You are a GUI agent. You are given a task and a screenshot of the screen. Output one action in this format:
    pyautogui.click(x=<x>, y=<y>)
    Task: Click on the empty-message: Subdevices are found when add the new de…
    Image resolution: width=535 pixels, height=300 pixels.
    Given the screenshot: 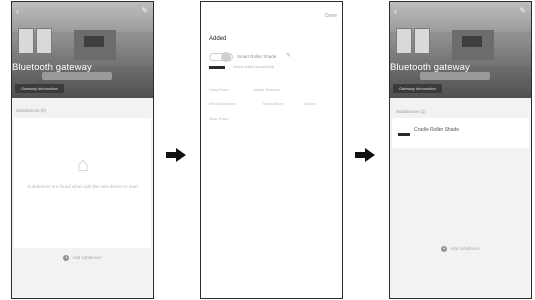 What is the action you would take?
    pyautogui.click(x=82, y=186)
    